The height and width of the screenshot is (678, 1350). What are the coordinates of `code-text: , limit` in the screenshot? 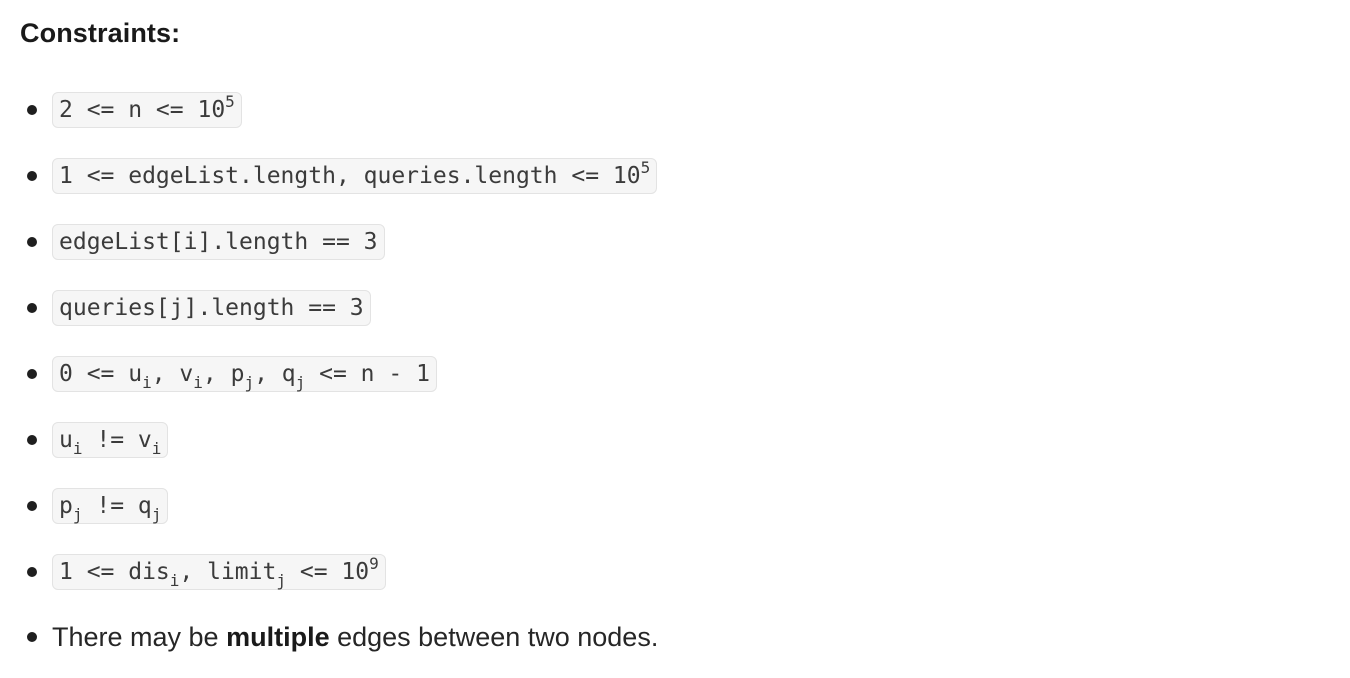 It's located at (228, 572).